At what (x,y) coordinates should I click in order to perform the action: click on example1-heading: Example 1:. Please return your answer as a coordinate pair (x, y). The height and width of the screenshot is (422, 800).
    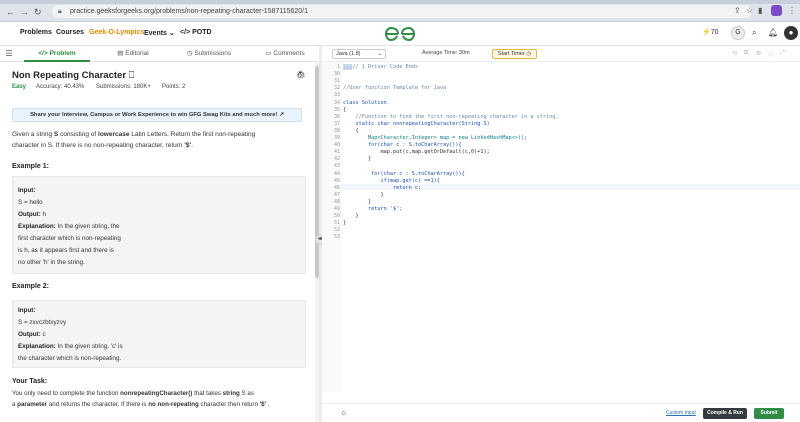
    Looking at the image, I should click on (30, 166).